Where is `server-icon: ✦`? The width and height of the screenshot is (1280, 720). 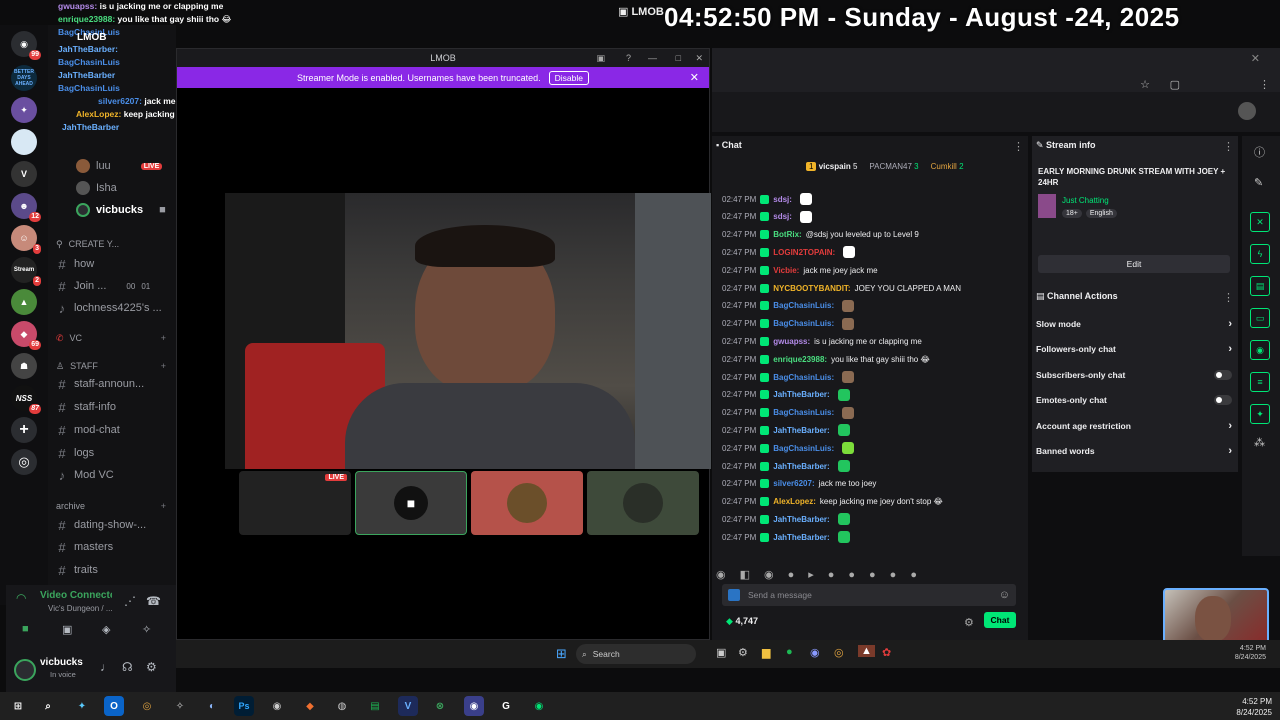 server-icon: ✦ is located at coordinates (24, 110).